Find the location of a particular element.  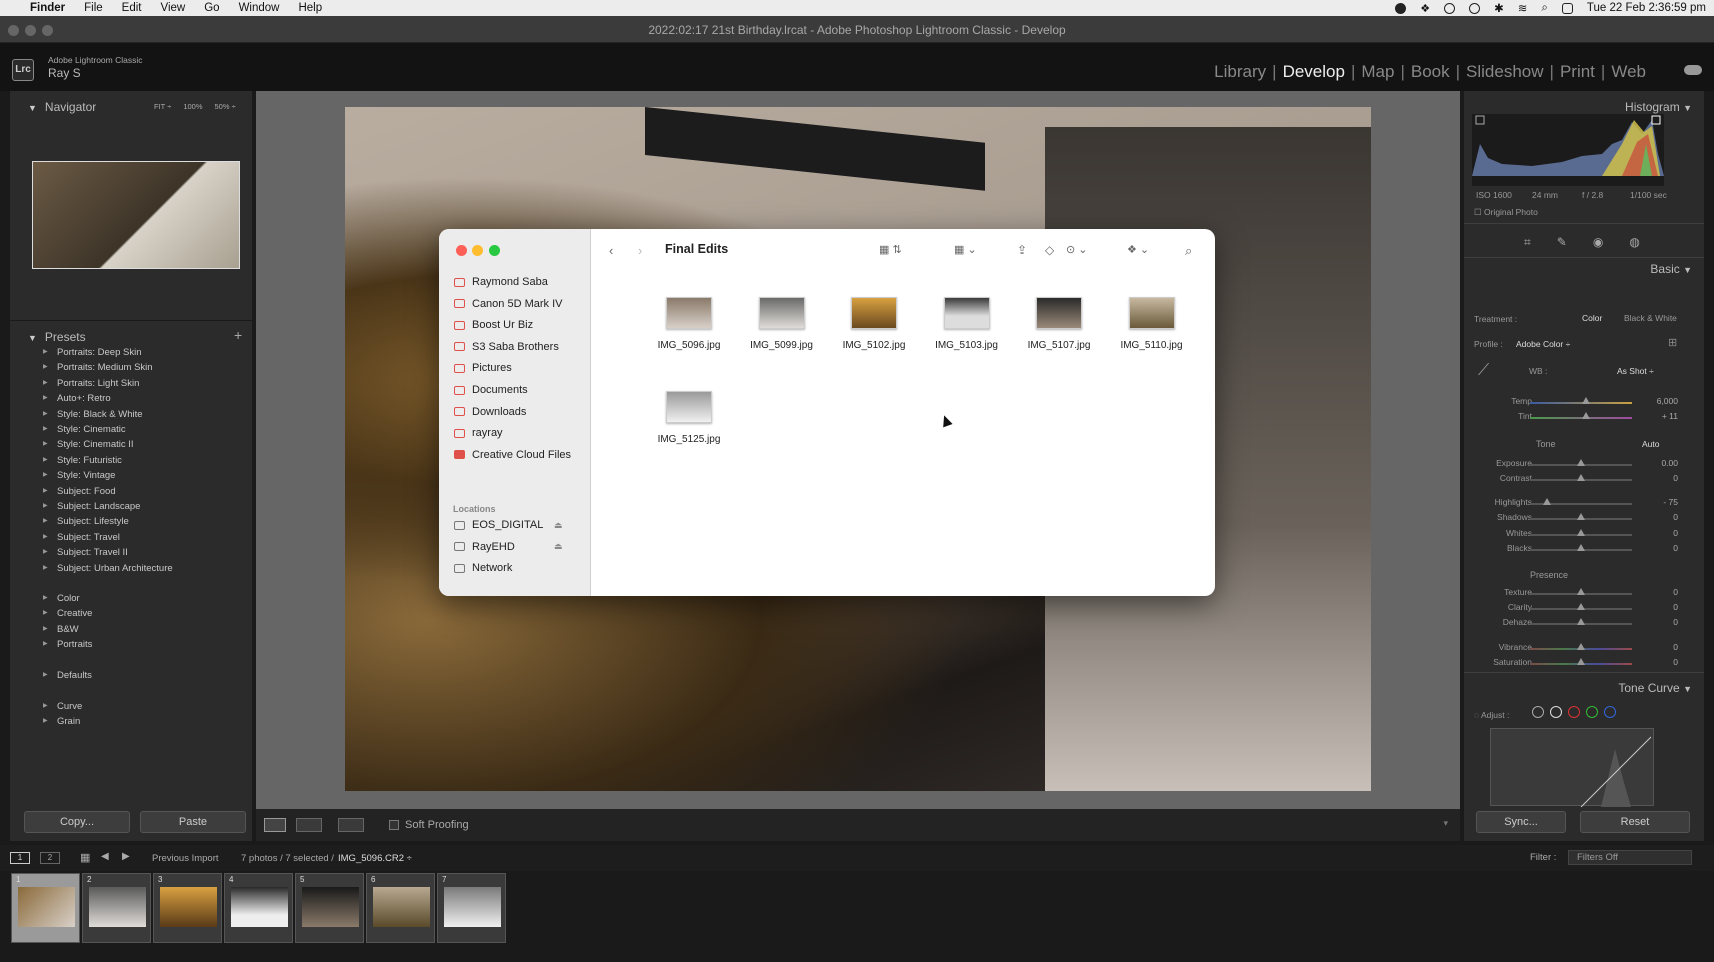

spot-heal-icon: ✎ is located at coordinates (1562, 242).